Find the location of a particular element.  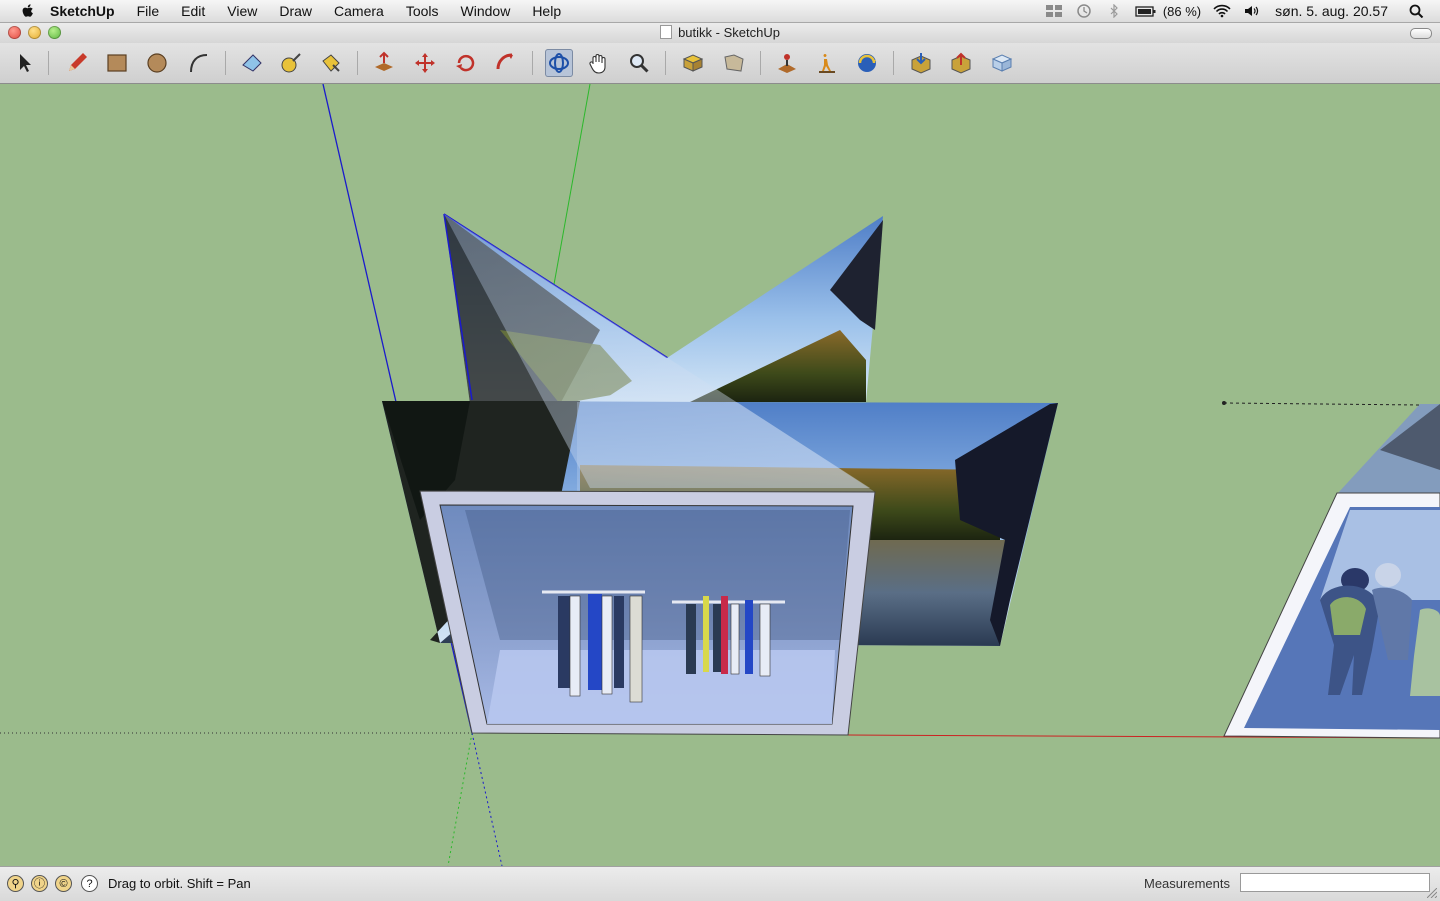

pan-tool is located at coordinates (599, 63).